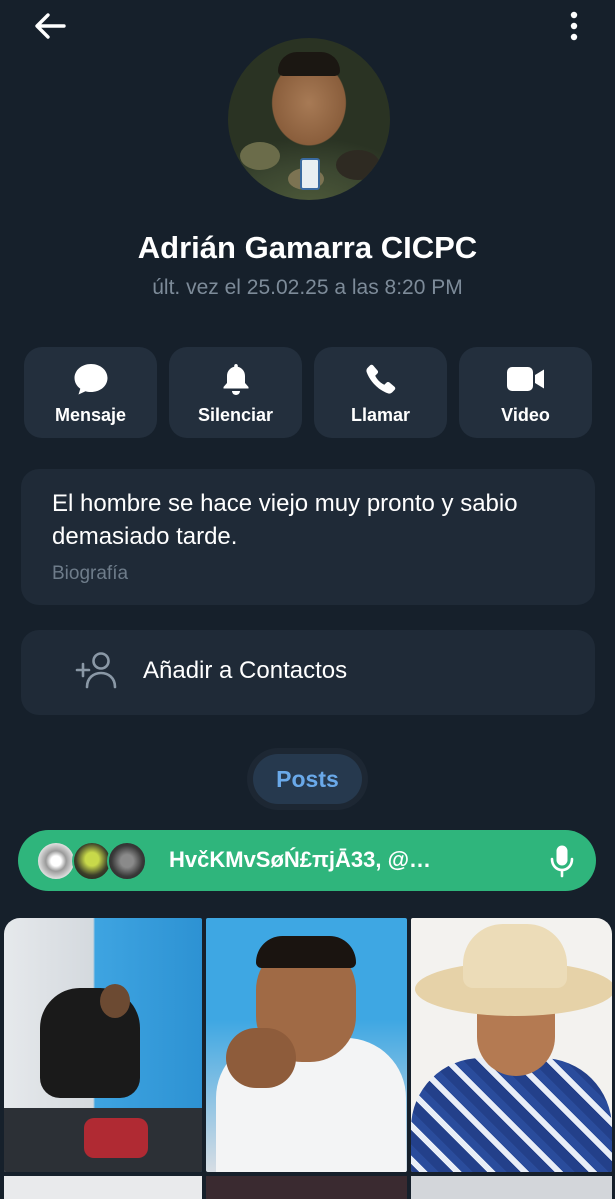 This screenshot has width=615, height=1199. I want to click on more-options-button, so click(574, 26).